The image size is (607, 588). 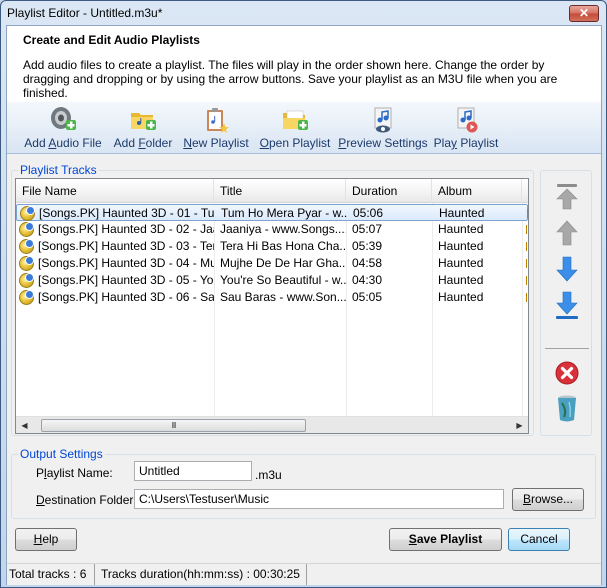 I want to click on window-title: Playlist Editor - Untitled.m3u*, so click(x=85, y=13).